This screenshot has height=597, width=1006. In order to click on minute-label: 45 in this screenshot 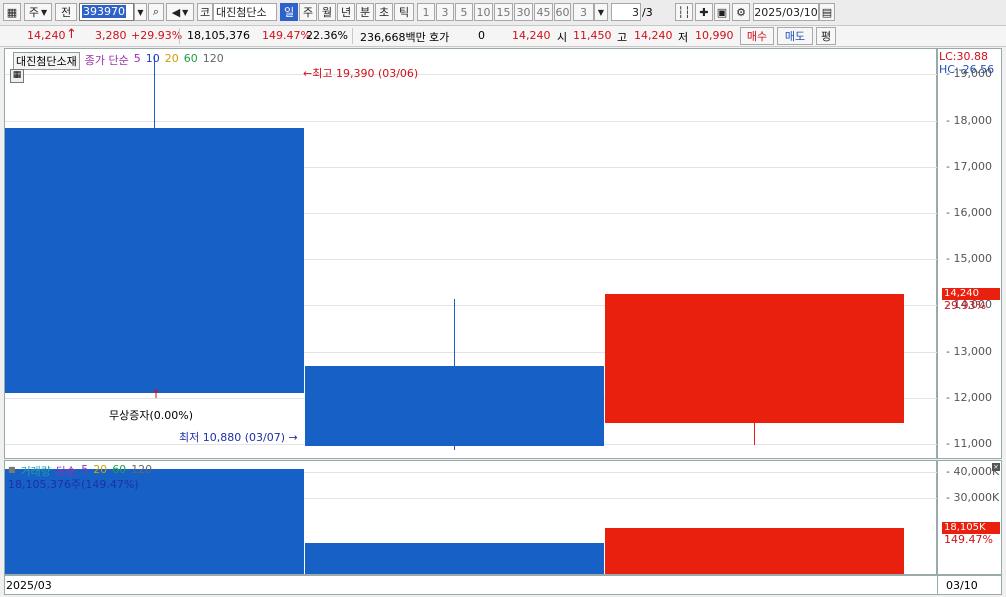, I will do `click(543, 12)`.